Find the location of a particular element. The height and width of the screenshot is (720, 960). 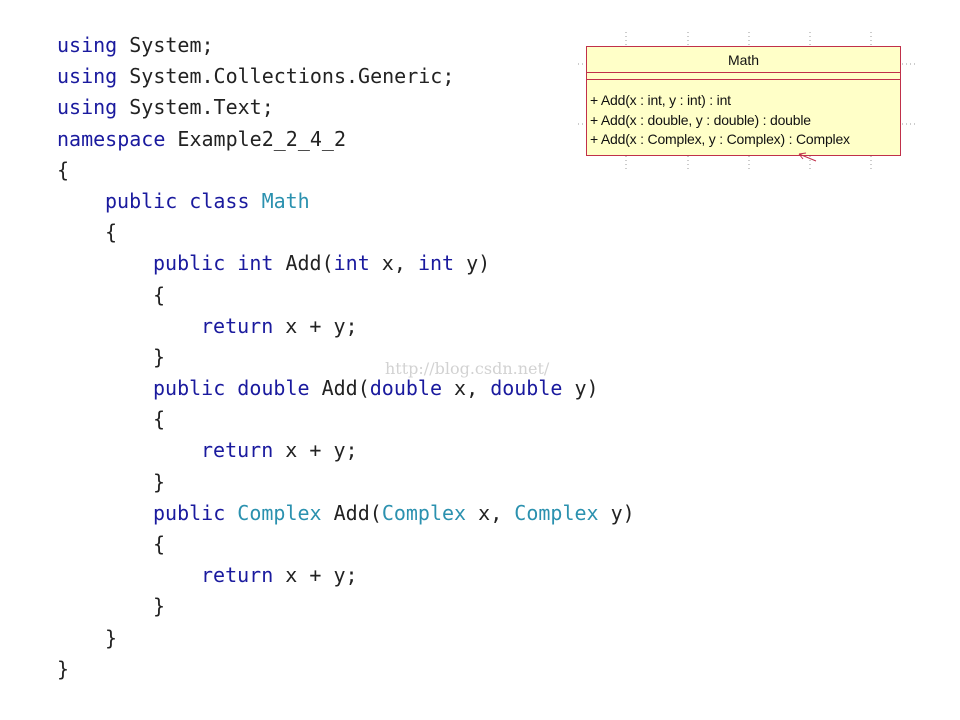

code-line-20: } is located at coordinates (346, 638).